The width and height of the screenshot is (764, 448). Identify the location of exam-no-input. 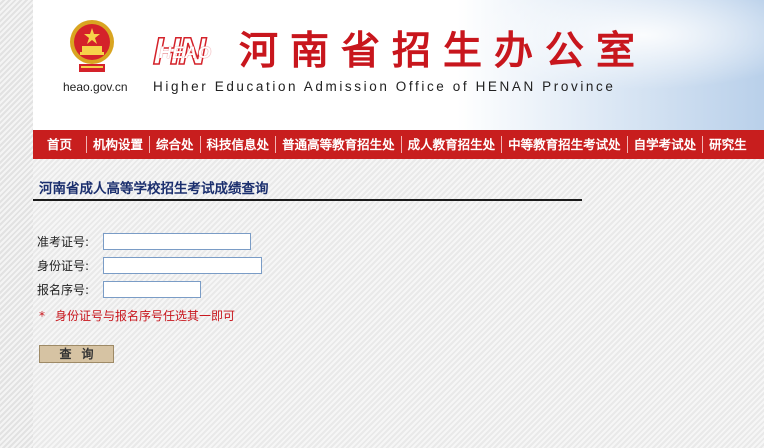
(177, 241).